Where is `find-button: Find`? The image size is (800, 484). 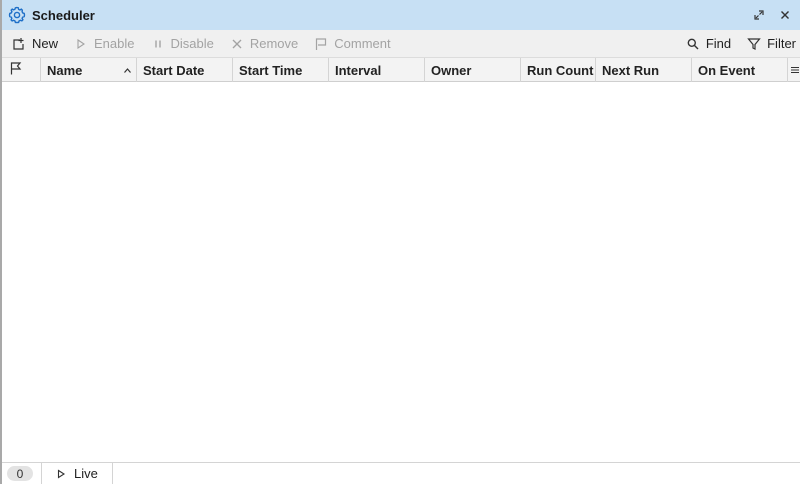 find-button: Find is located at coordinates (708, 43).